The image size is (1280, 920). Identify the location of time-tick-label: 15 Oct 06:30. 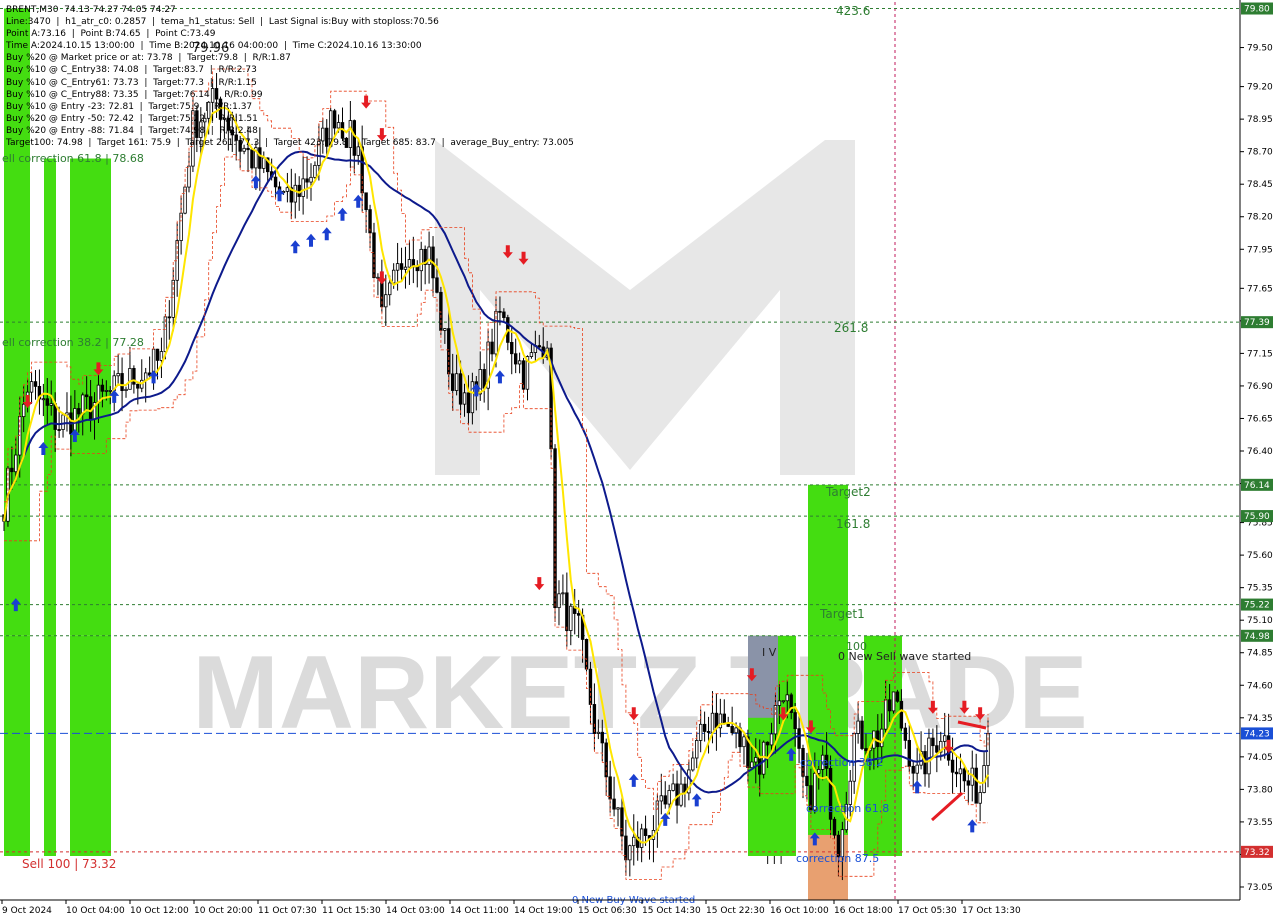
(607, 911).